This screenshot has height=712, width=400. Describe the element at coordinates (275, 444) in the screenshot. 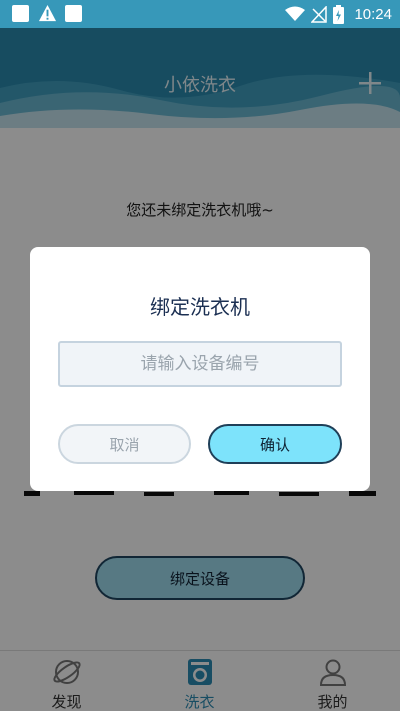

I see `confirm-button: 确认` at that location.